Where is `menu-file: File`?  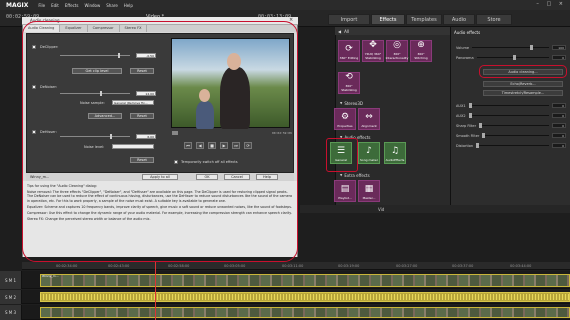 menu-file: File is located at coordinates (41, 5).